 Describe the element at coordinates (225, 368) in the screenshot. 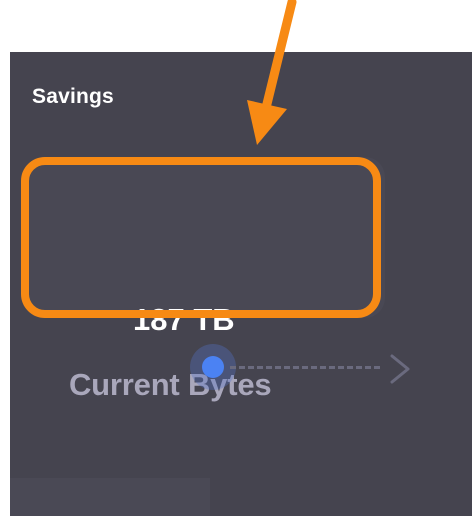

I see `flow-indicator` at that location.